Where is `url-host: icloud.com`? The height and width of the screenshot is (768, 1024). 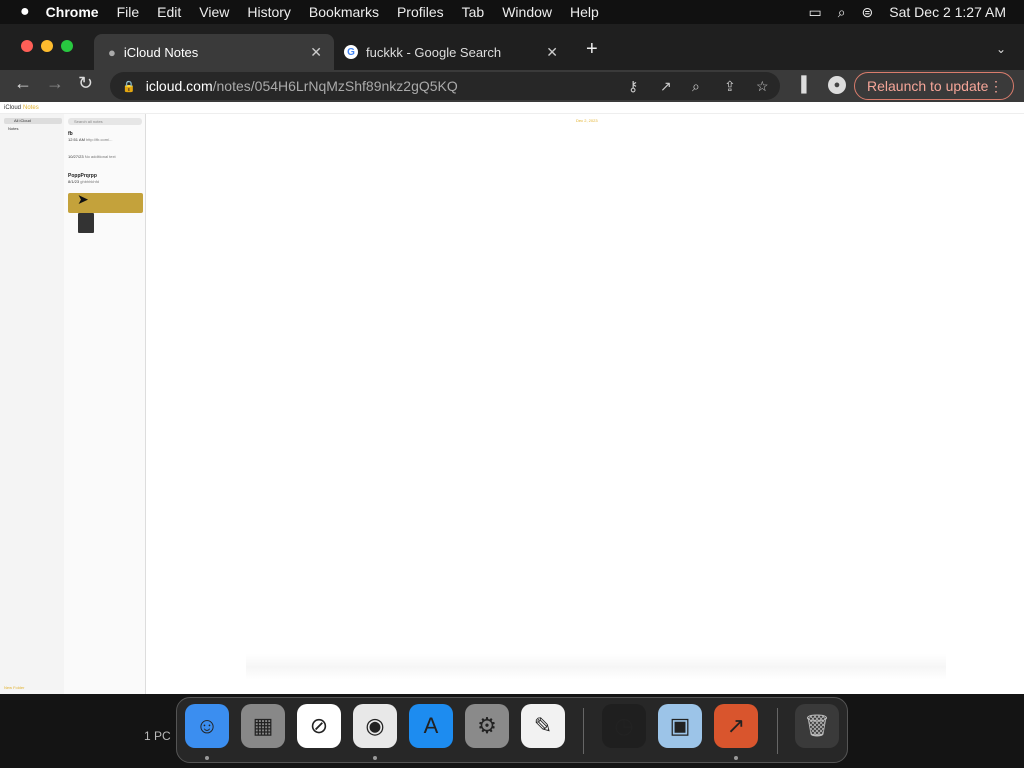
url-host: icloud.com is located at coordinates (179, 86).